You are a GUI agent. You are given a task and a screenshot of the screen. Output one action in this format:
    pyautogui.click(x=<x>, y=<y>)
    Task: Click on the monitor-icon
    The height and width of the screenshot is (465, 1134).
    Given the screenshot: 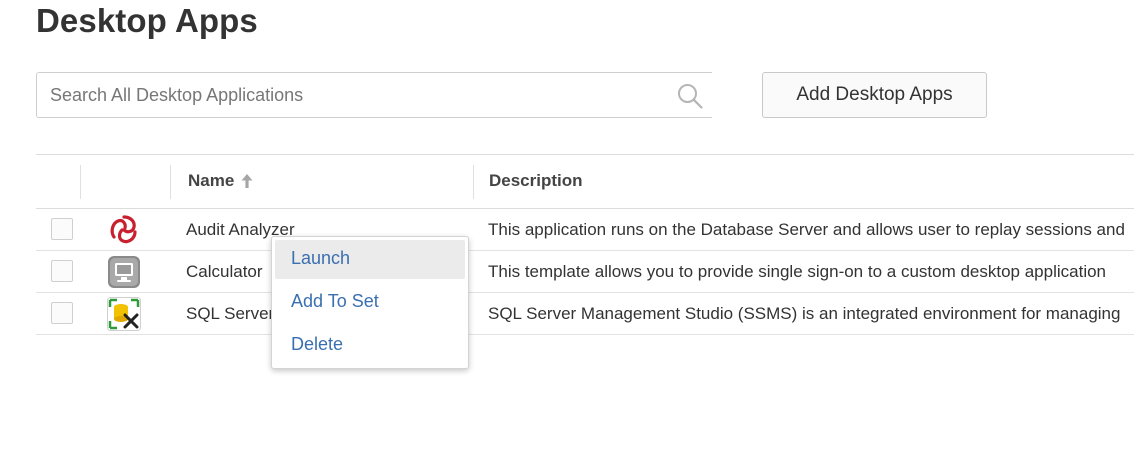 What is the action you would take?
    pyautogui.click(x=124, y=272)
    